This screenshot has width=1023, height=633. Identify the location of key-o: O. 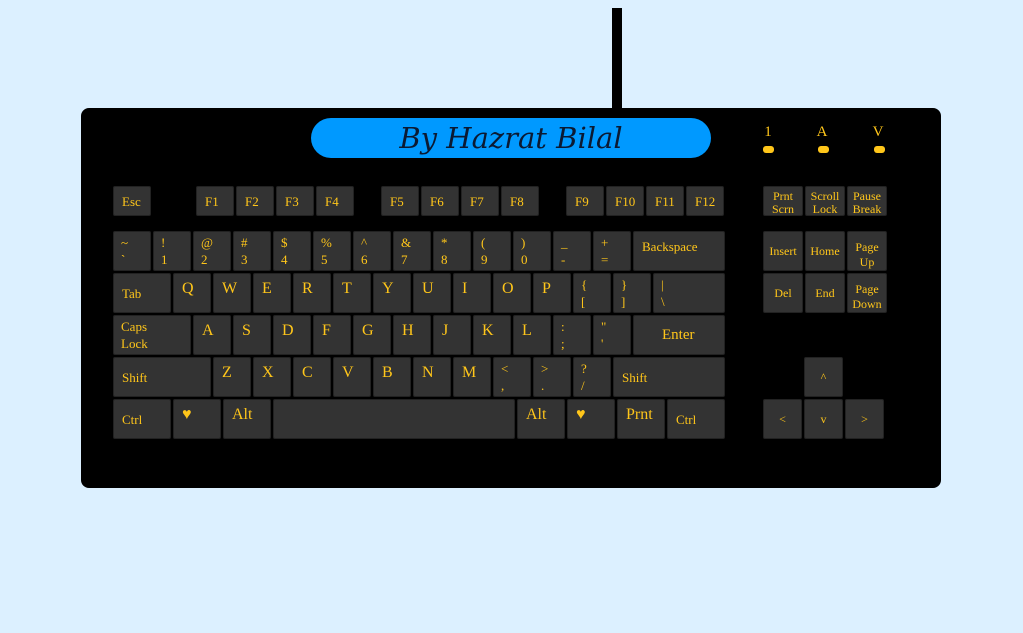
(512, 293).